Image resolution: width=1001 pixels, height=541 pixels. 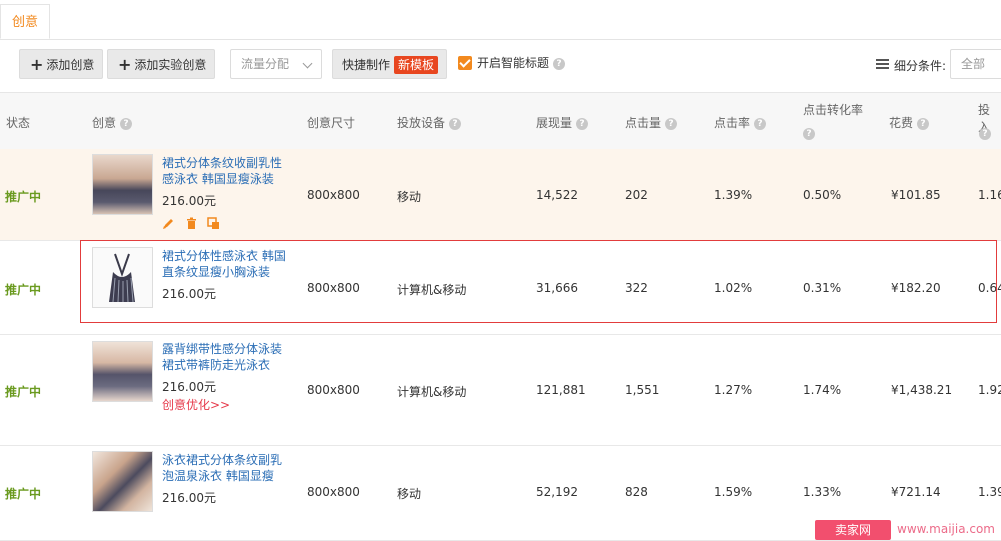 What do you see at coordinates (733, 195) in the screenshot?
I see `ctr: 1.39%` at bounding box center [733, 195].